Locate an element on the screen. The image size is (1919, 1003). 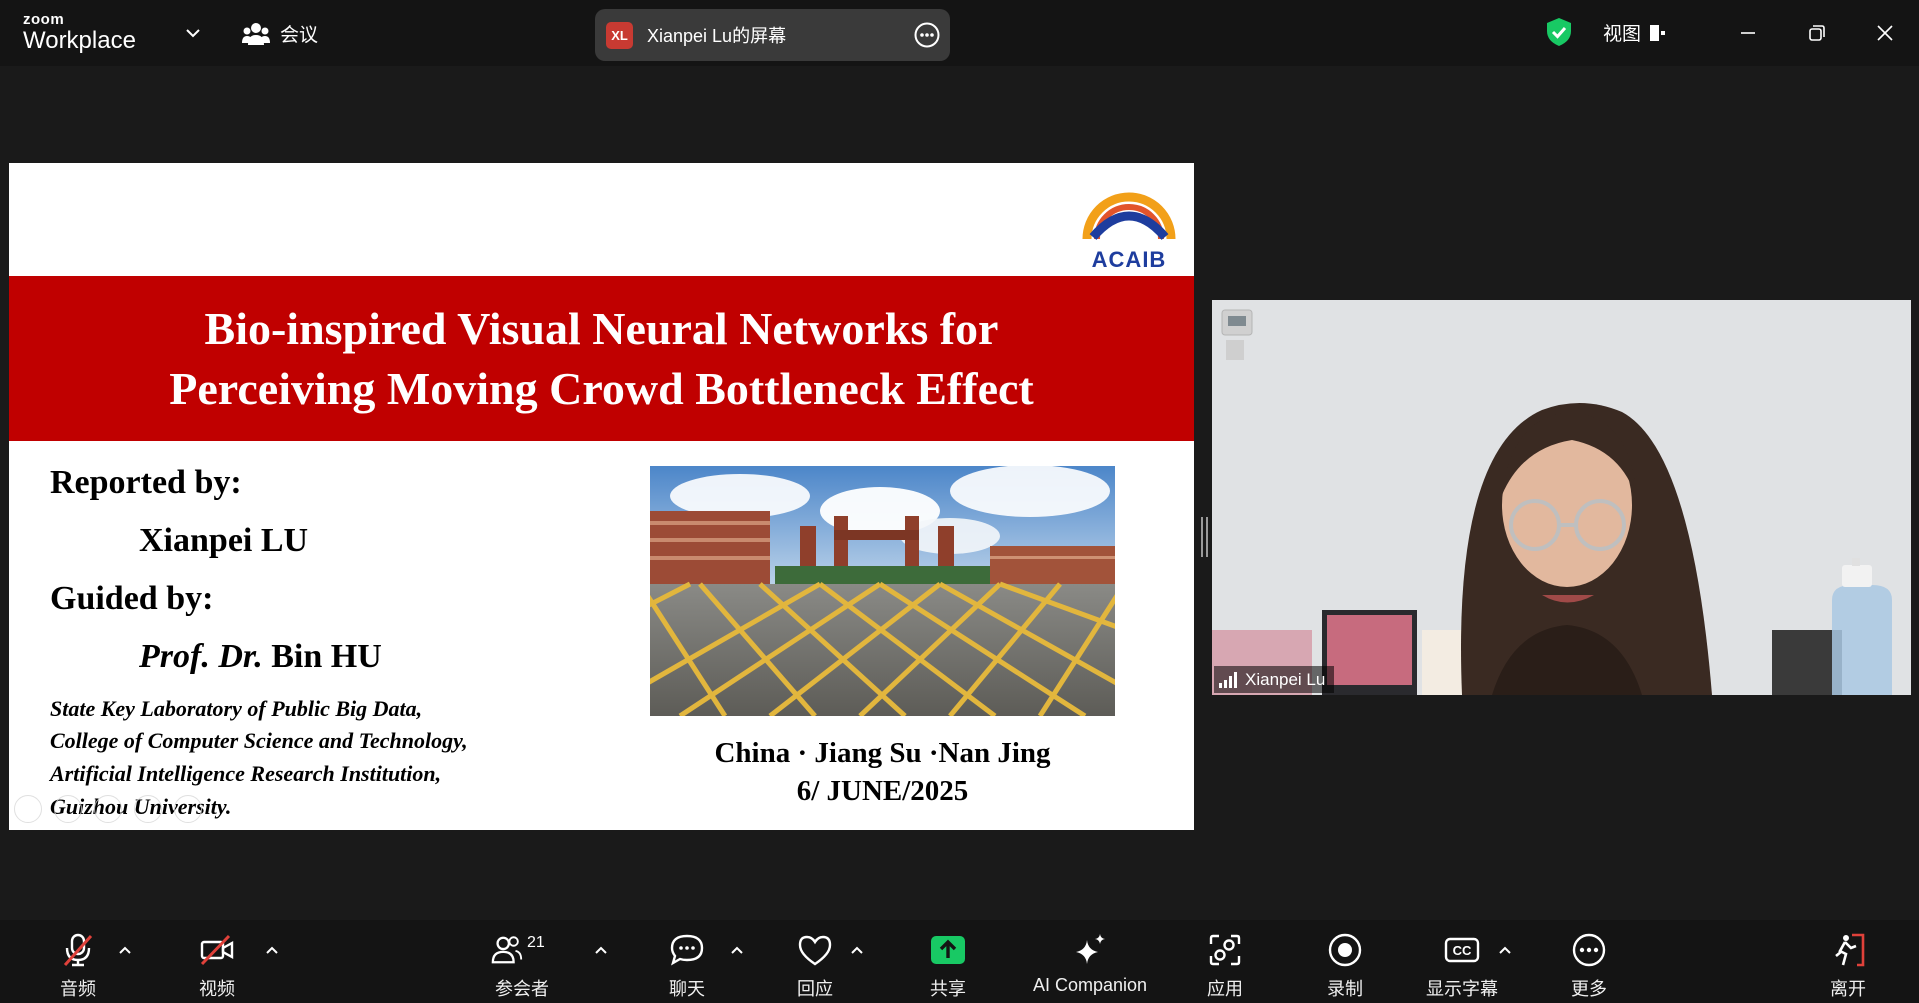
participant-video-tile: Xianpei Lu is located at coordinates (1561, 497).